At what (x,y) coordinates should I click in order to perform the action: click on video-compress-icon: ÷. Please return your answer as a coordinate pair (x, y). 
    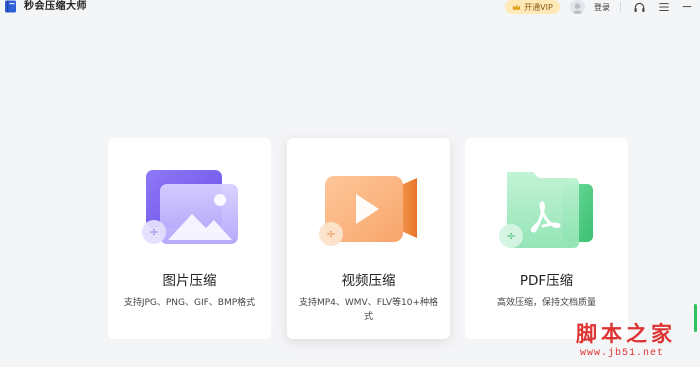
    Looking at the image, I should click on (368, 211).